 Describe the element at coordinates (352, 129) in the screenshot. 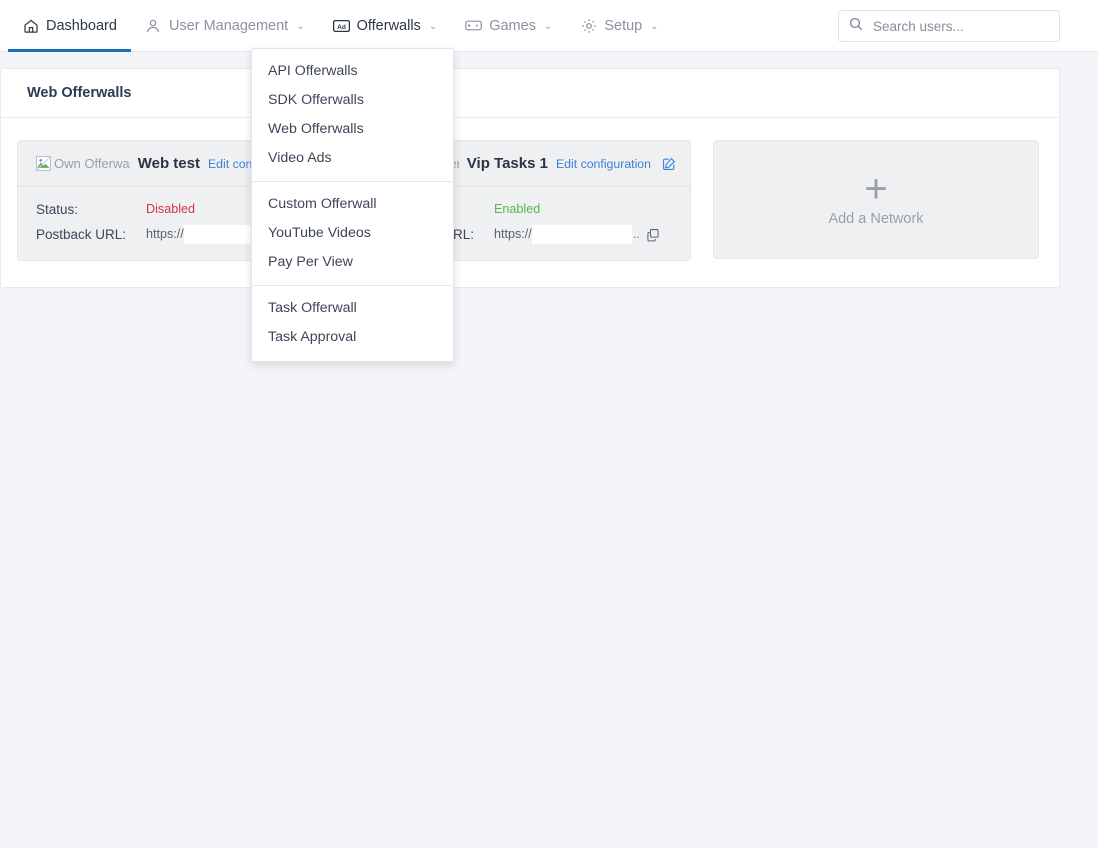

I see `menu-item-web-offerwalls: Web Offerwalls` at that location.